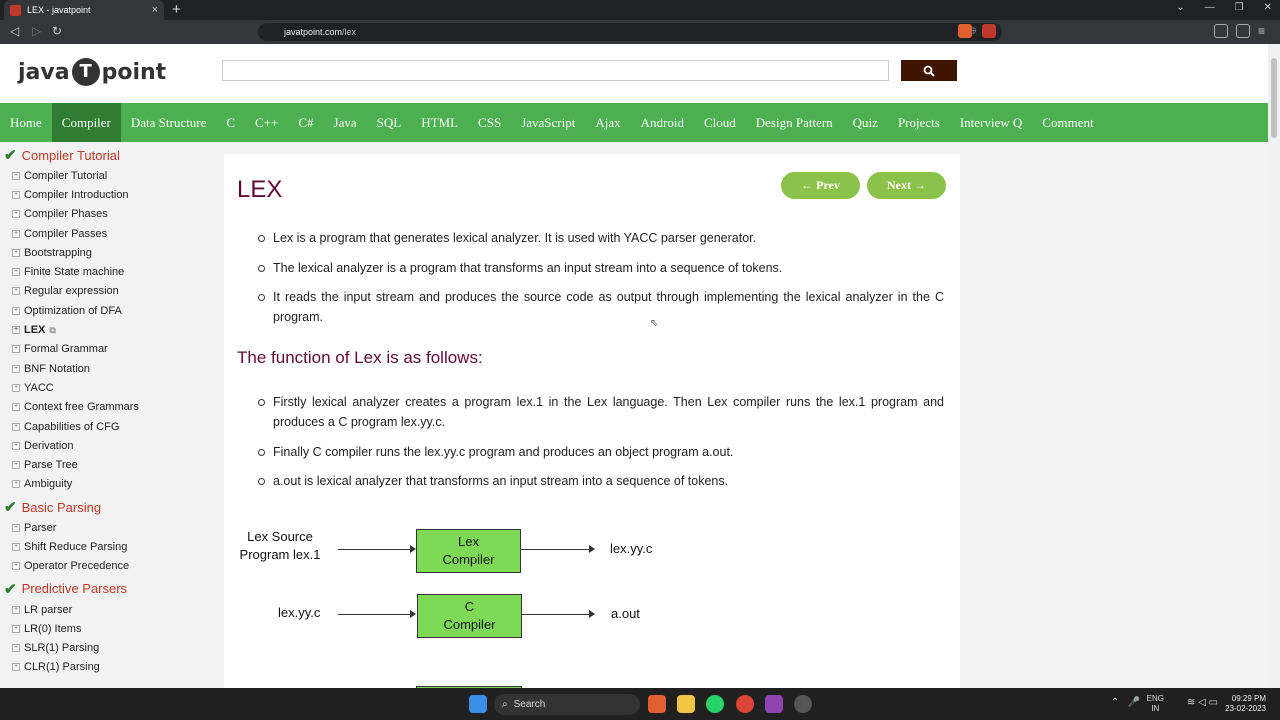 The width and height of the screenshot is (1280, 720). Describe the element at coordinates (110, 175) in the screenshot. I see `sidebar-item-compiler-tutorial: + Compiler Tutorial` at that location.